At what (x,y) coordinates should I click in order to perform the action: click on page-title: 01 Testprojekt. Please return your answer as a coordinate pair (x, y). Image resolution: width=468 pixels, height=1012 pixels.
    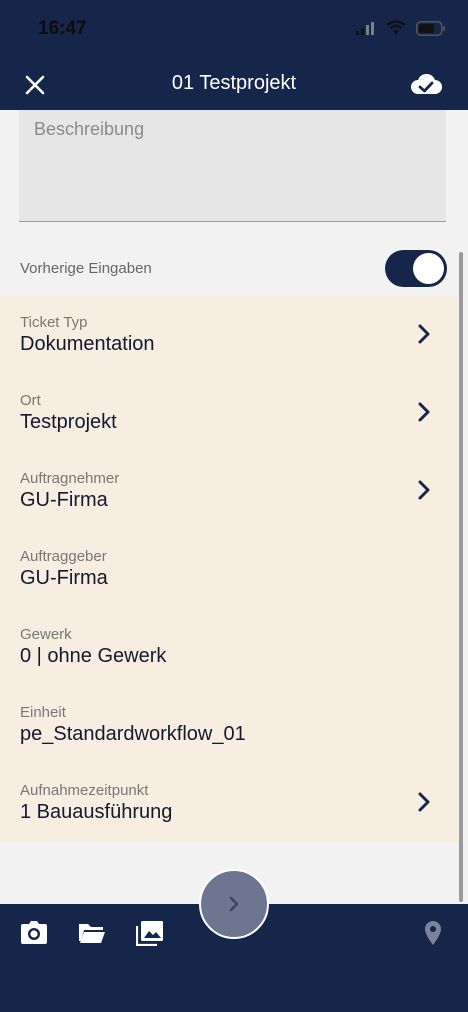
    Looking at the image, I should click on (234, 83).